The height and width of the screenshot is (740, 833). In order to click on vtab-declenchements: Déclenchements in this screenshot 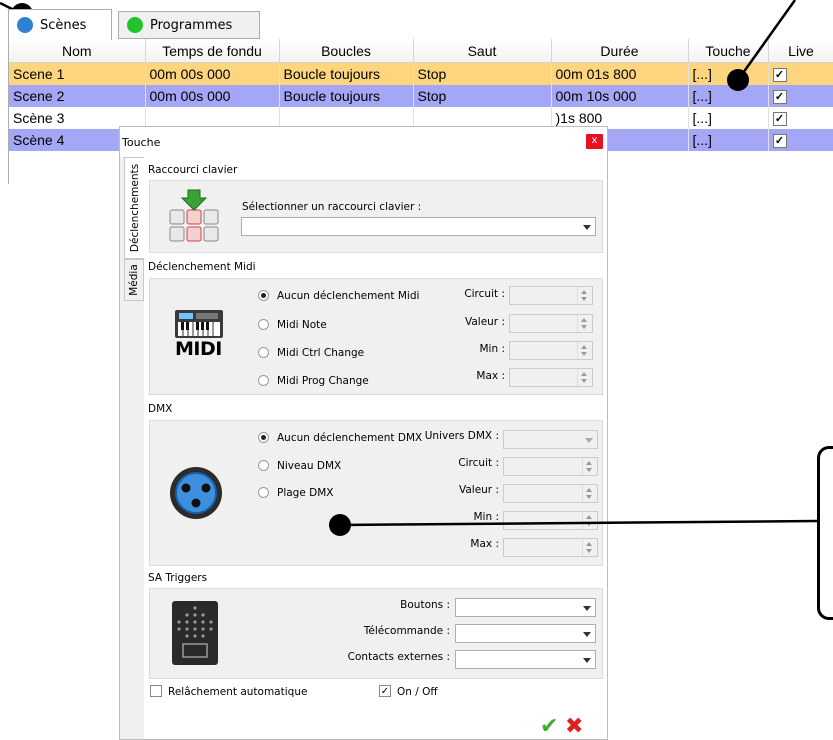, I will do `click(134, 208)`.